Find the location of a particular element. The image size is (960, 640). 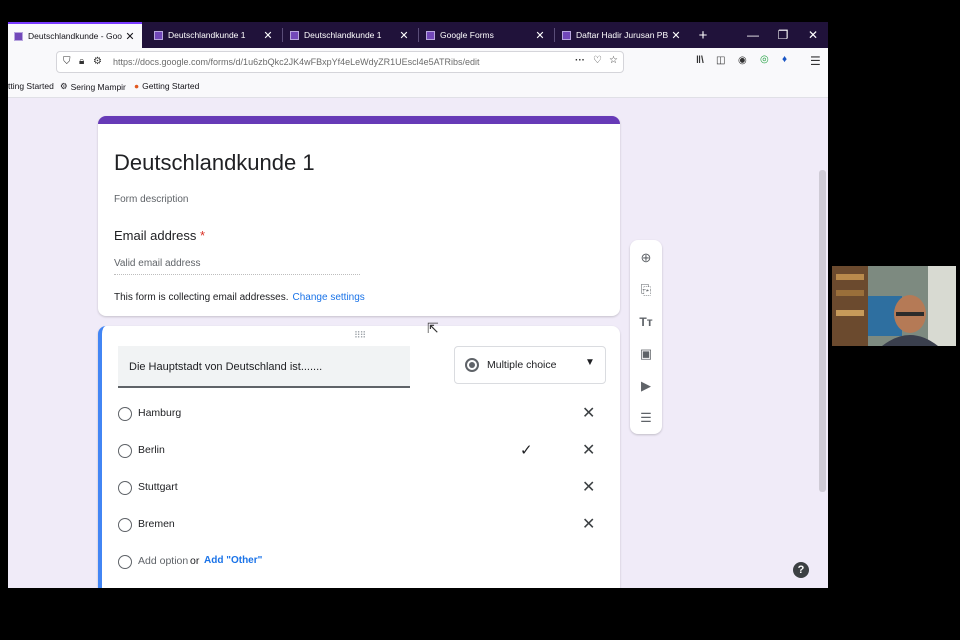

dropdown-arrow-icon: ▼ is located at coordinates (590, 362).